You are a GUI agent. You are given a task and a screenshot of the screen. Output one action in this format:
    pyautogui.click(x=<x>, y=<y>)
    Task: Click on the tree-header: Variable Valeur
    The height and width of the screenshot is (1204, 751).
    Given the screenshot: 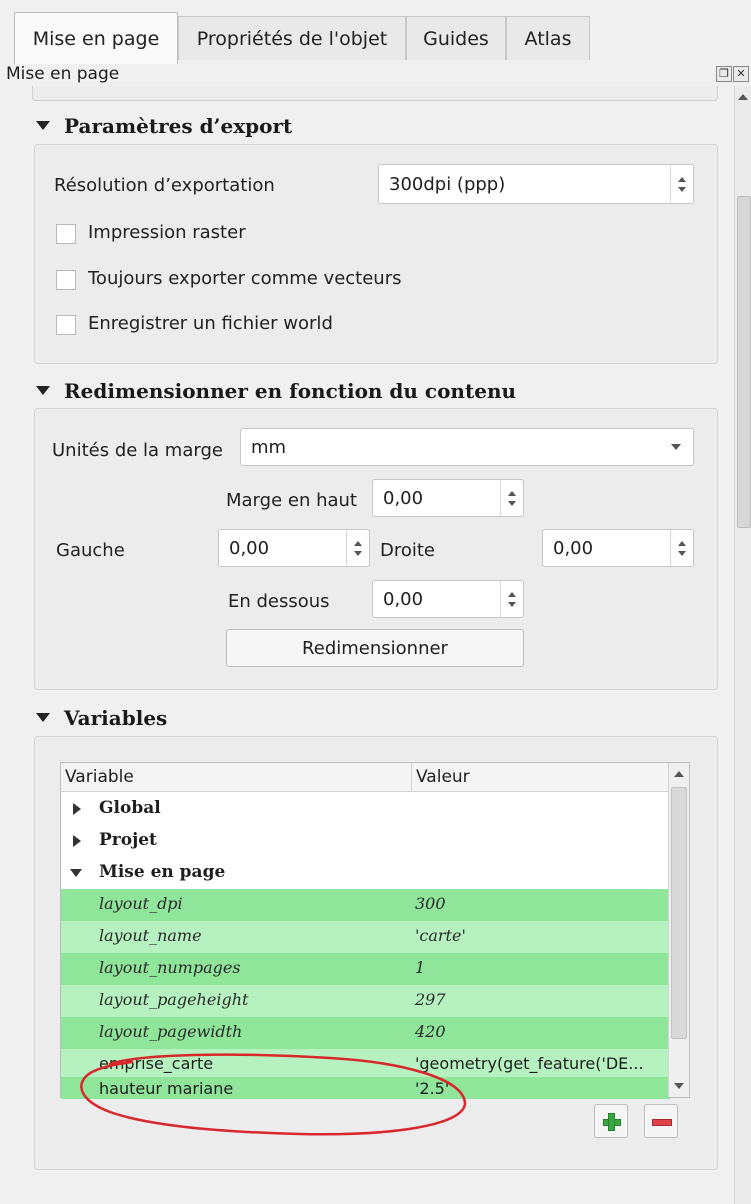 What is the action you would take?
    pyautogui.click(x=365, y=777)
    